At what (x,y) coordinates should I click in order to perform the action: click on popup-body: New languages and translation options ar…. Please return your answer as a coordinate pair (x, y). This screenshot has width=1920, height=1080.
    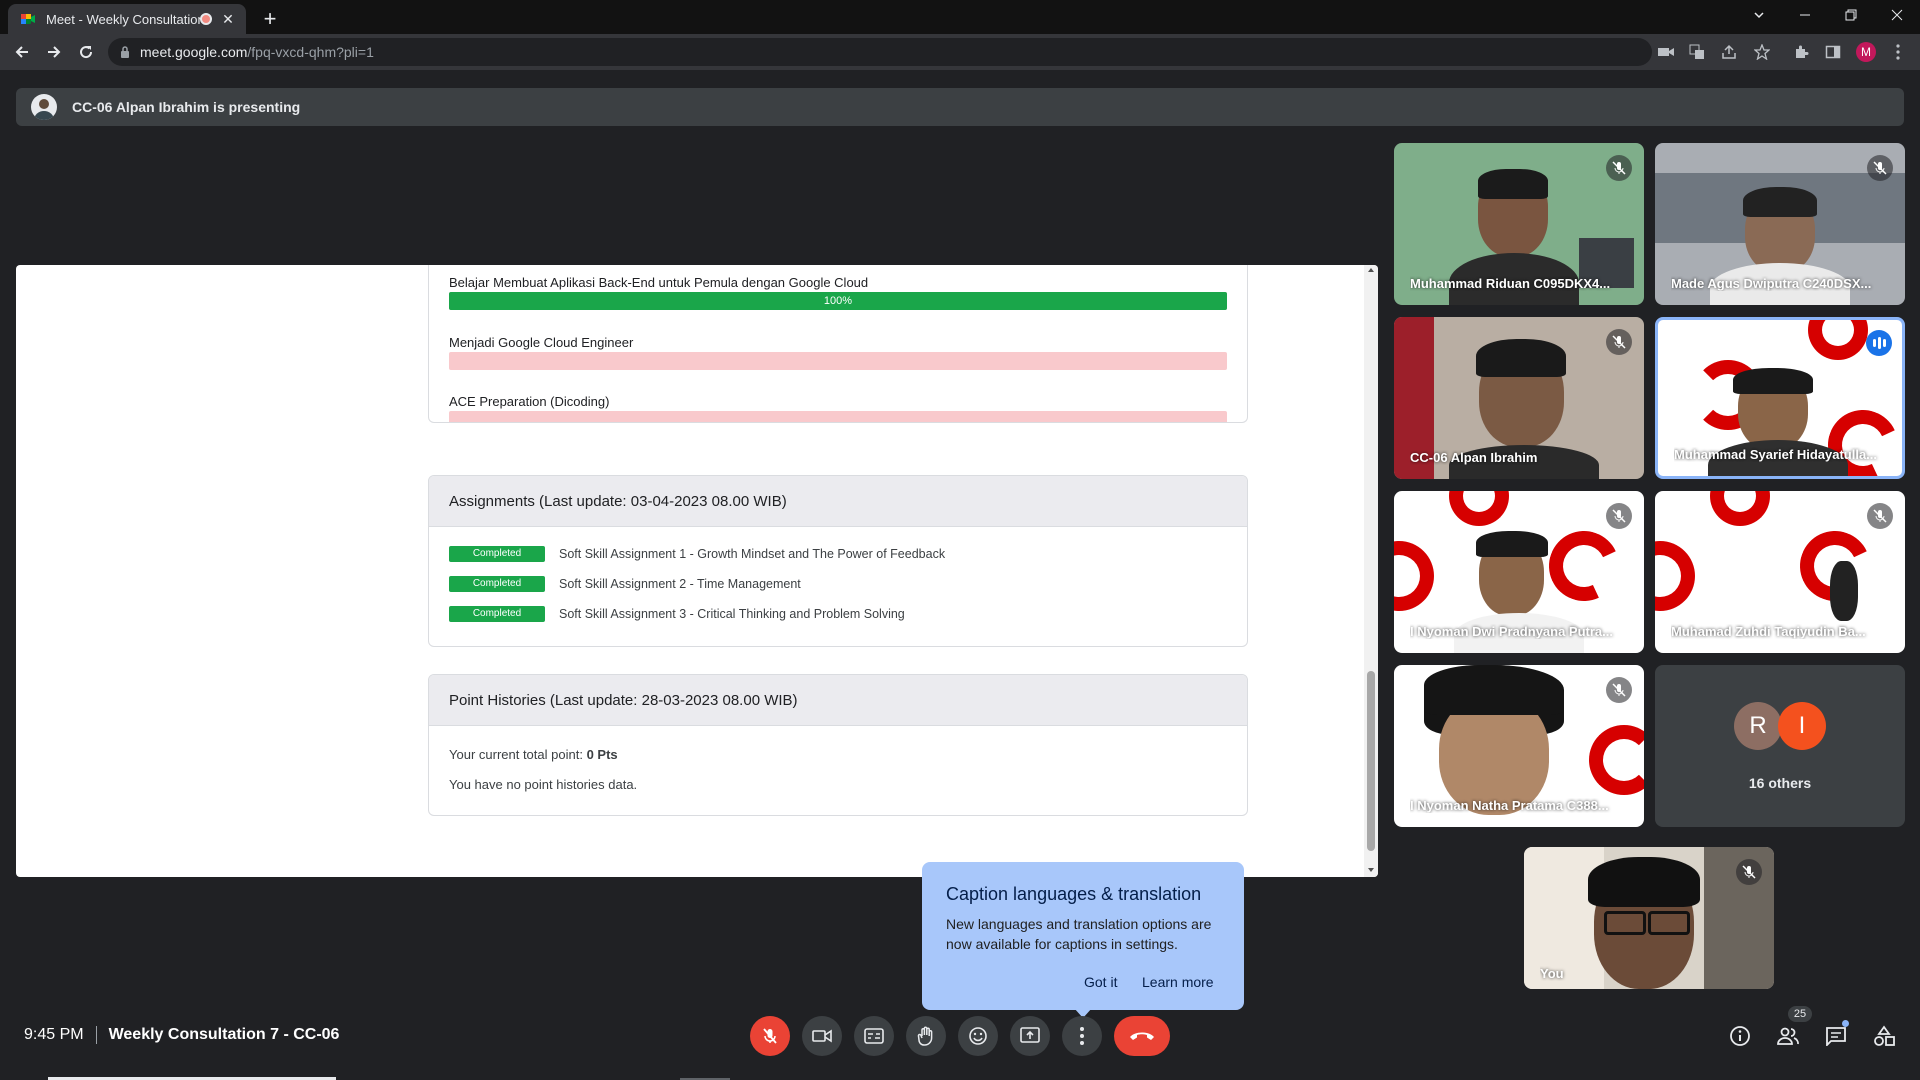
    Looking at the image, I should click on (1079, 934).